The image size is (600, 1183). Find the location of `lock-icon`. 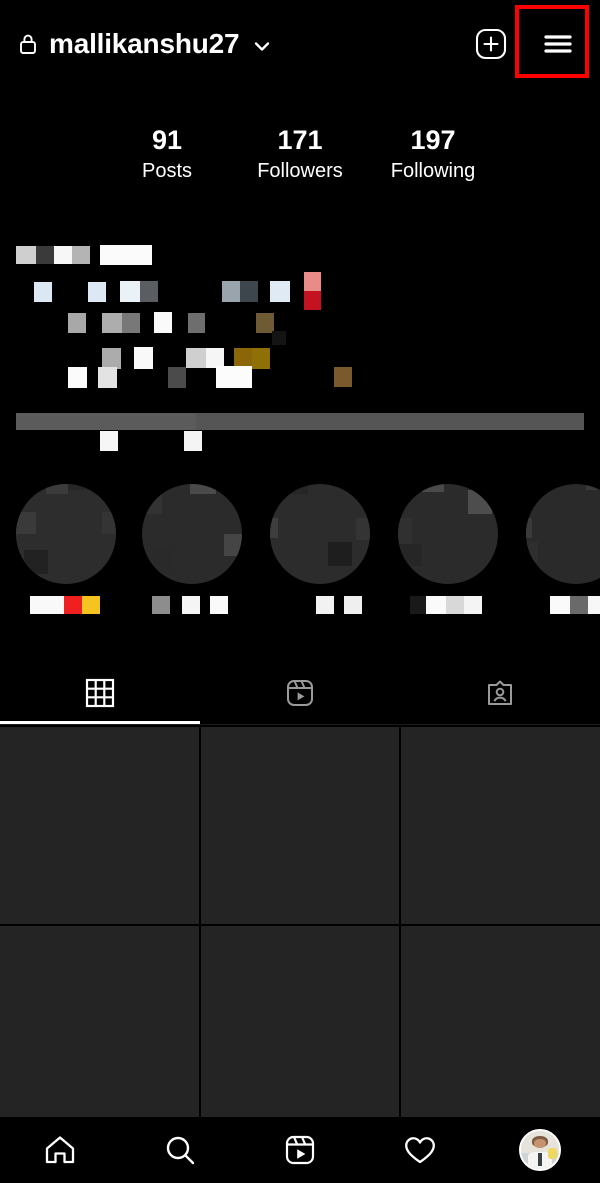

lock-icon is located at coordinates (28, 44).